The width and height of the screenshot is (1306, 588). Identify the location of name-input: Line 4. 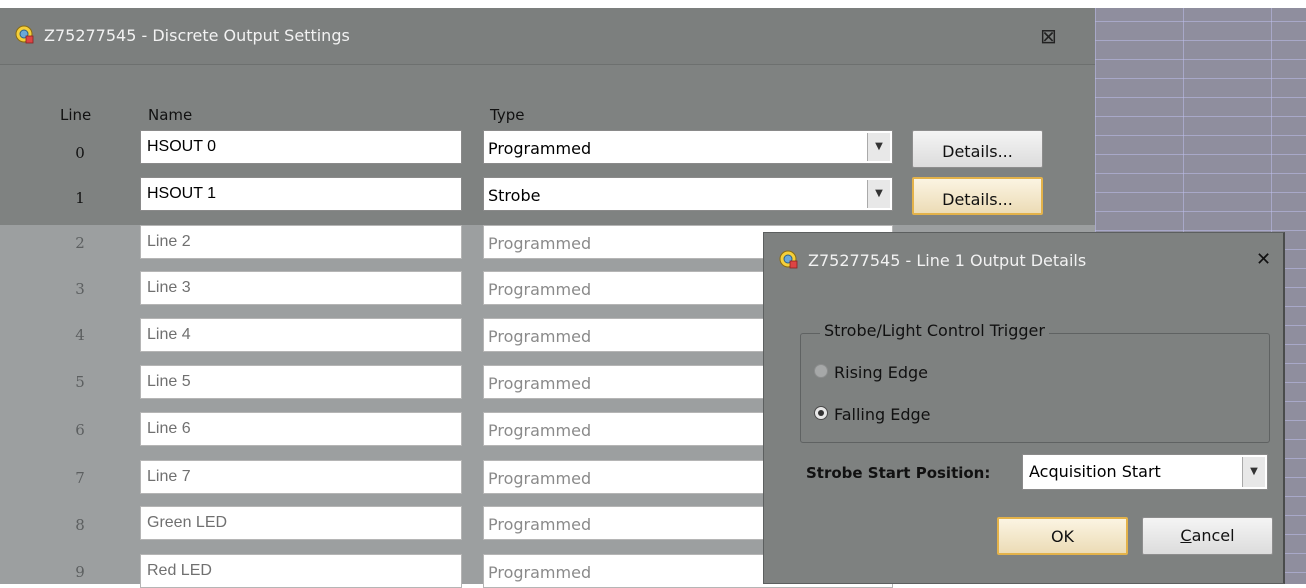
(301, 335).